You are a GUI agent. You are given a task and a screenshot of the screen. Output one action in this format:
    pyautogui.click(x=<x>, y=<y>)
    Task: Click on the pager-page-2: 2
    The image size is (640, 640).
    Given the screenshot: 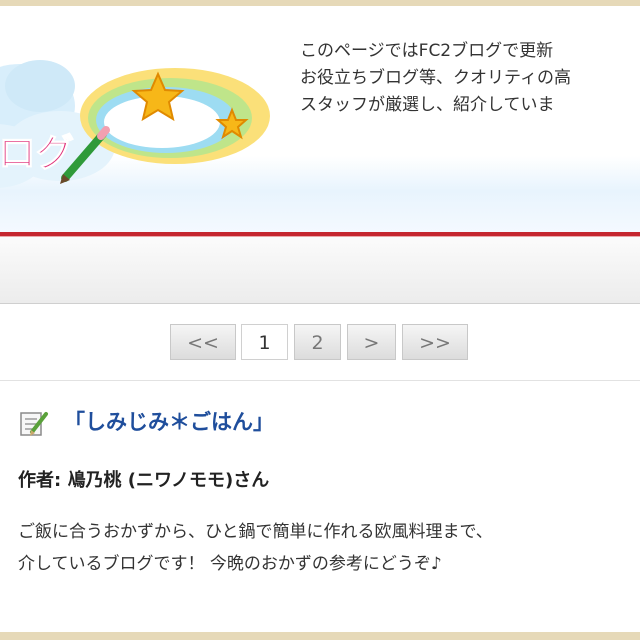 What is the action you would take?
    pyautogui.click(x=317, y=342)
    